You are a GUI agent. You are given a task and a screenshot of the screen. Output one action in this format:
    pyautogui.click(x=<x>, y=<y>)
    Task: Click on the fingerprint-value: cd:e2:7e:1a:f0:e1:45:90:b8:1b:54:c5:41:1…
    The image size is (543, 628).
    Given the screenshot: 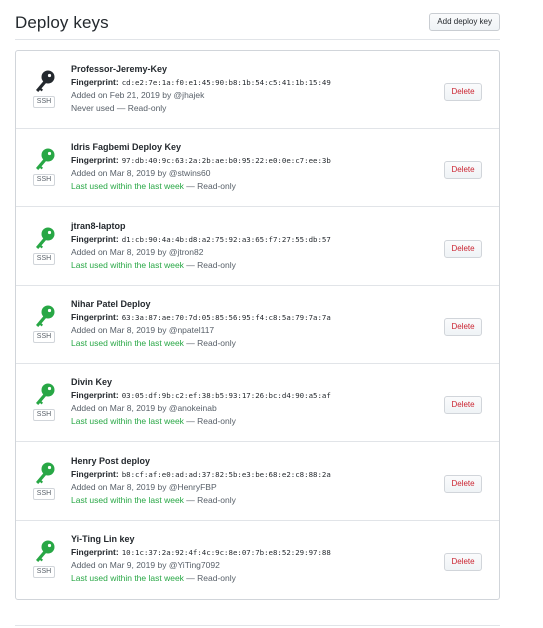 What is the action you would take?
    pyautogui.click(x=226, y=82)
    